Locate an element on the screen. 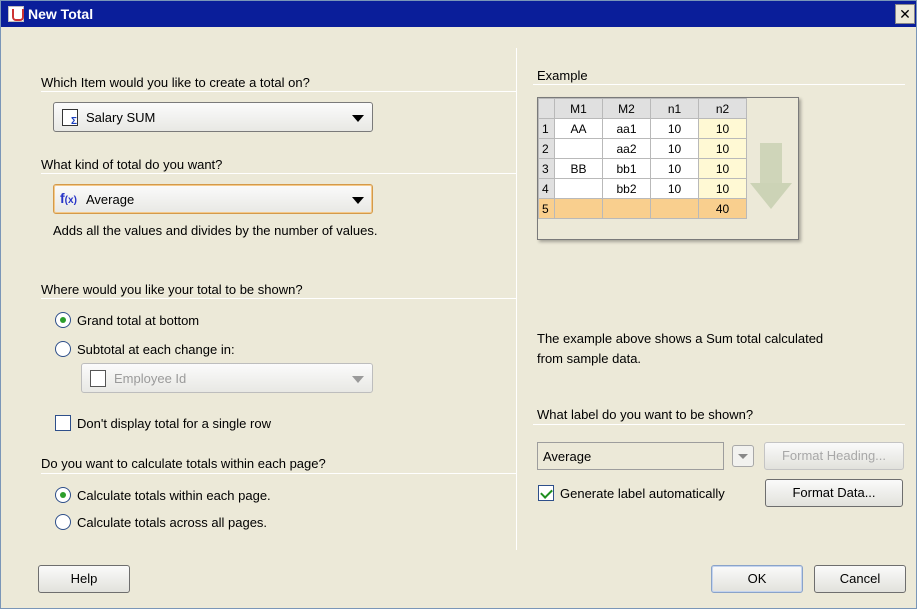 The width and height of the screenshot is (917, 609). total-arrow-icon is located at coordinates (771, 176).